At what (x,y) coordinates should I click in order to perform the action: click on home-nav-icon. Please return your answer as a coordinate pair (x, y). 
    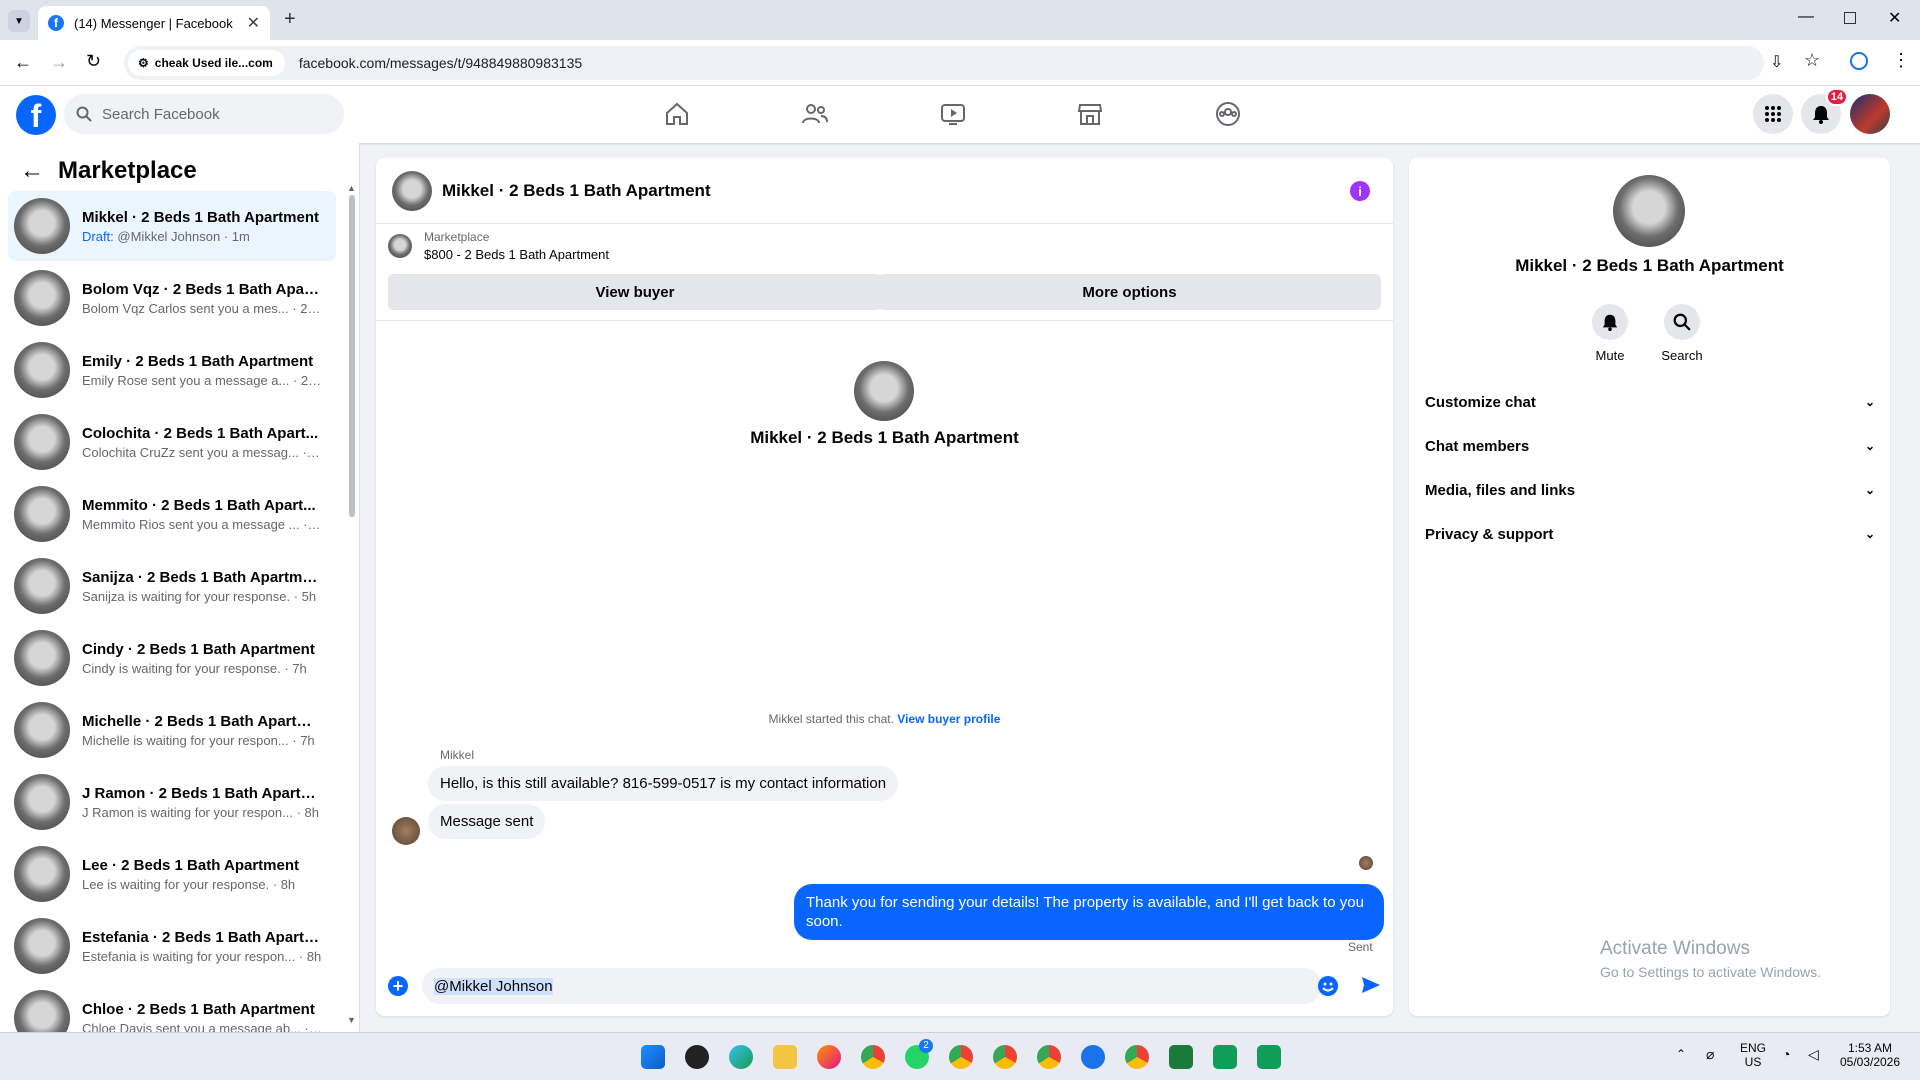
    Looking at the image, I should click on (677, 114).